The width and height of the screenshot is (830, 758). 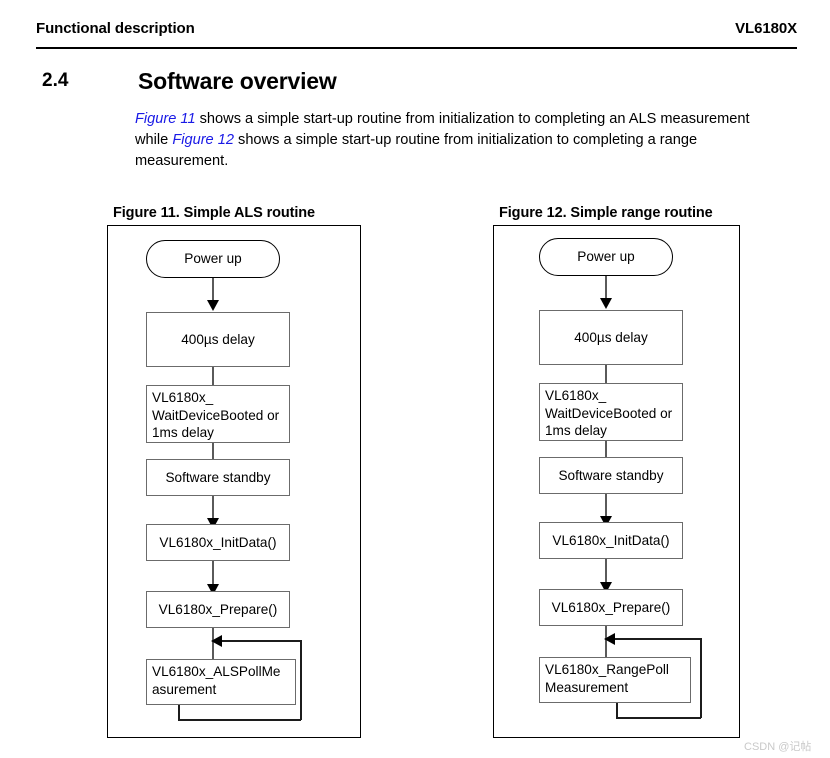 I want to click on watermark: CSDN @记帖, so click(x=778, y=747).